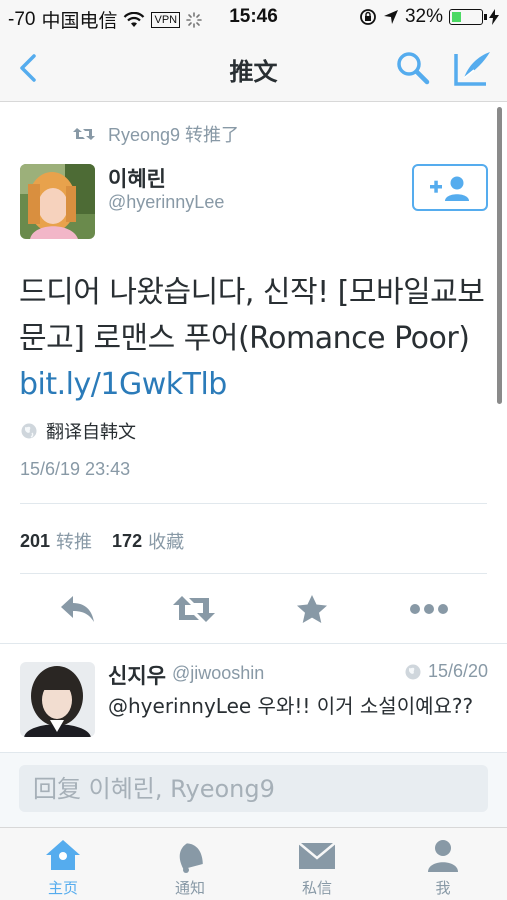 This screenshot has height=900, width=507. What do you see at coordinates (102, 541) in the screenshot?
I see `tweet-stats: 201 转推 172 收藏` at bounding box center [102, 541].